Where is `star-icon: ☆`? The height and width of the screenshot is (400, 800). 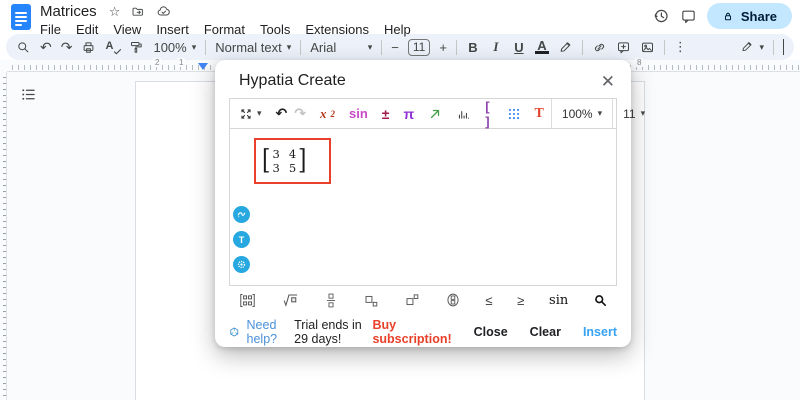 star-icon: ☆ is located at coordinates (115, 11).